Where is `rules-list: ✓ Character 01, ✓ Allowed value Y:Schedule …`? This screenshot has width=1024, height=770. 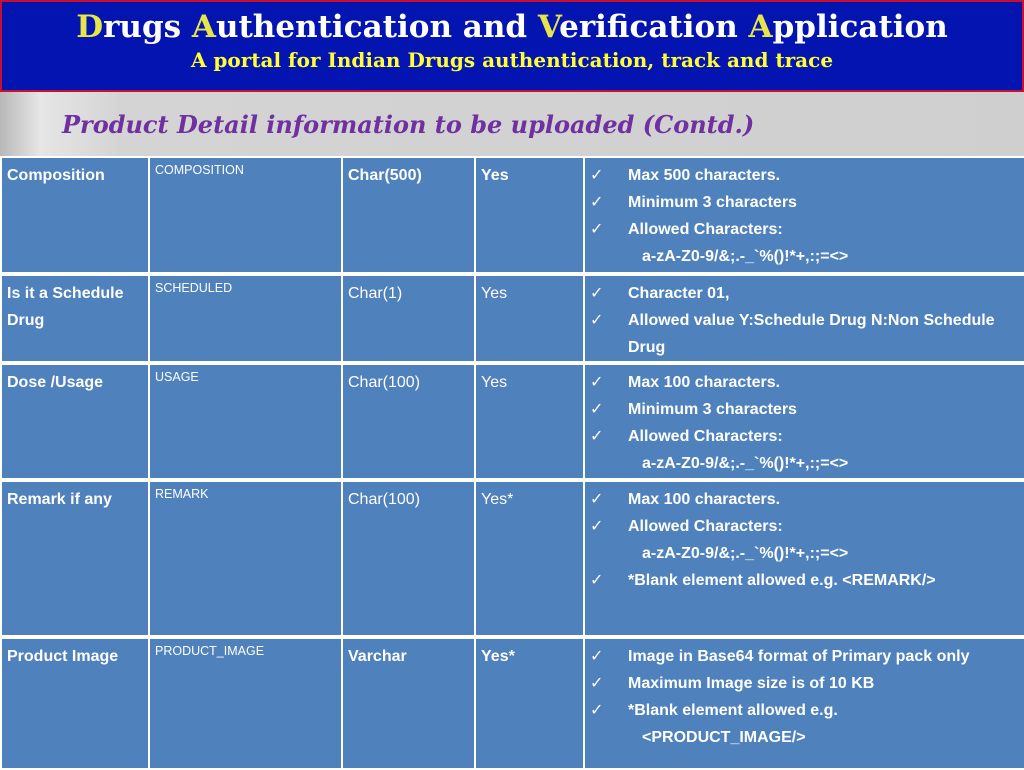
rules-list: ✓ Character 01, ✓ Allowed value Y:Schedule … is located at coordinates (804, 320).